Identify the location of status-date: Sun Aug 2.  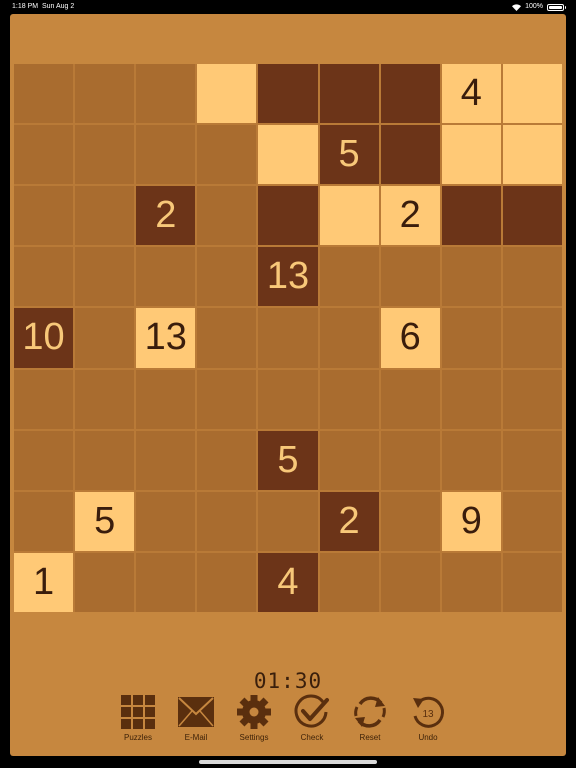
(58, 6).